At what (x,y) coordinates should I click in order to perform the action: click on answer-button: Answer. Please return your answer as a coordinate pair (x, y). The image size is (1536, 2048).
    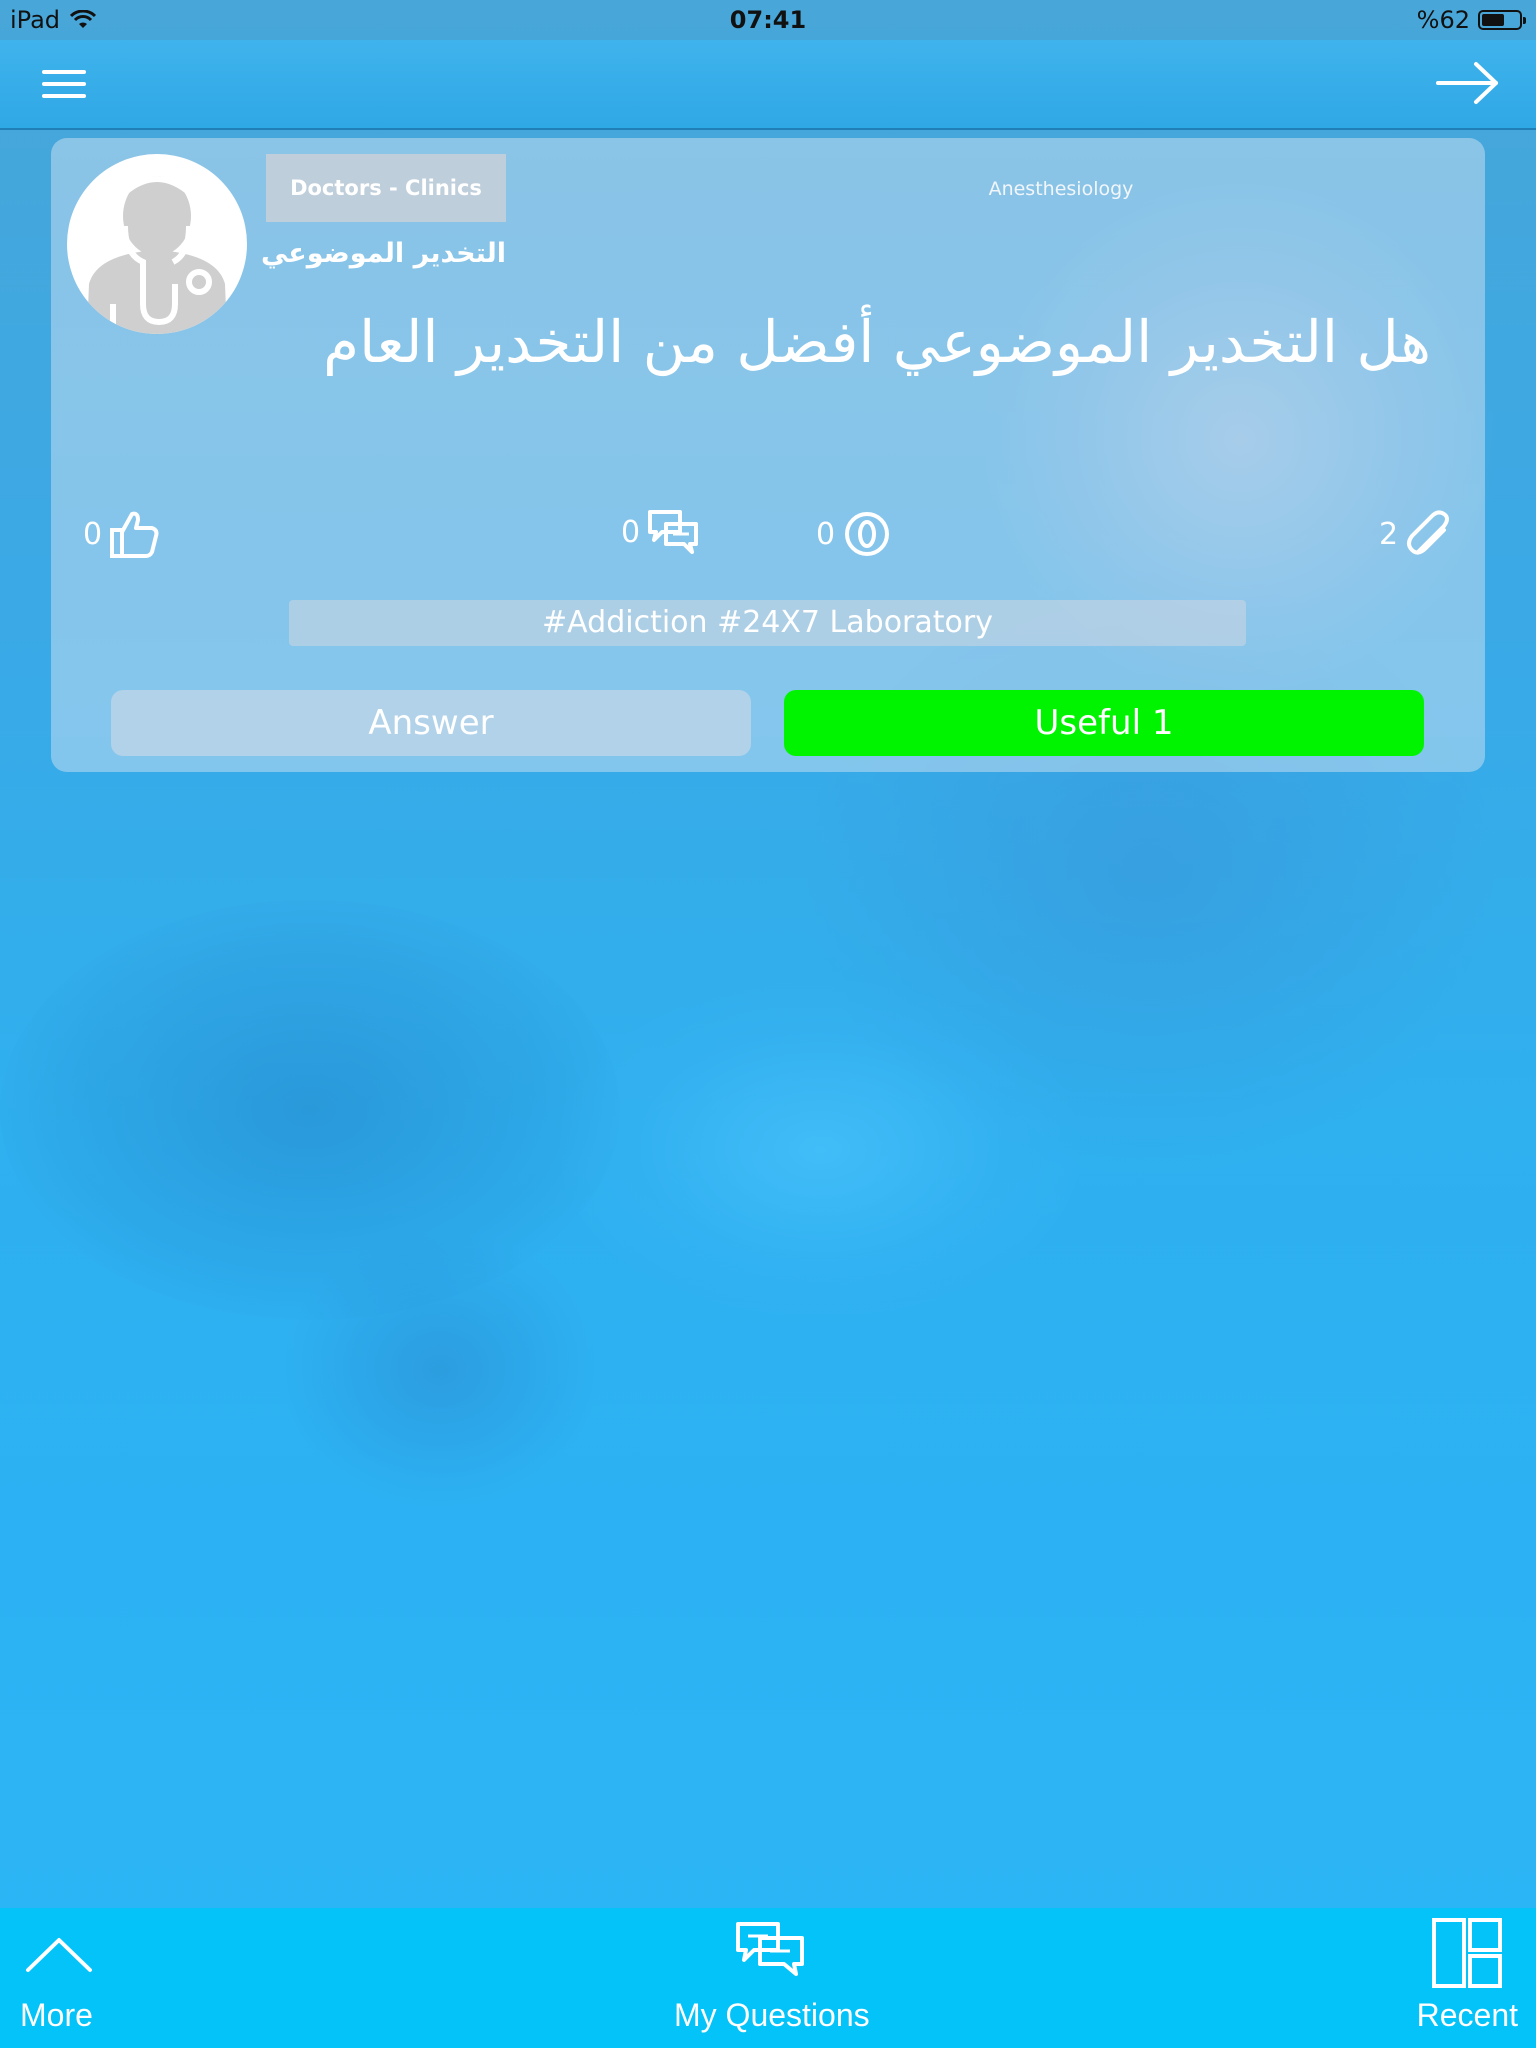
    Looking at the image, I should click on (431, 723).